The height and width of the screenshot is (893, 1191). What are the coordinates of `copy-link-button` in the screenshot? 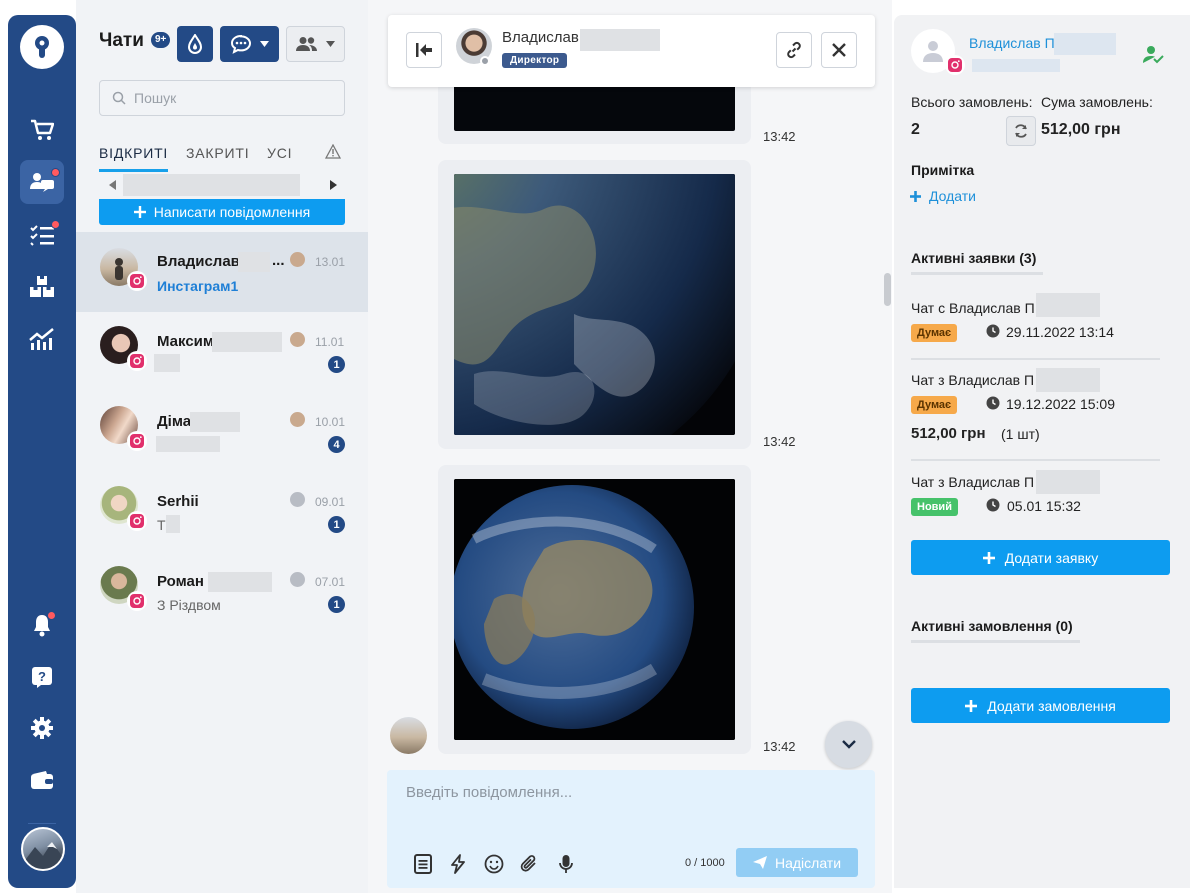 It's located at (794, 50).